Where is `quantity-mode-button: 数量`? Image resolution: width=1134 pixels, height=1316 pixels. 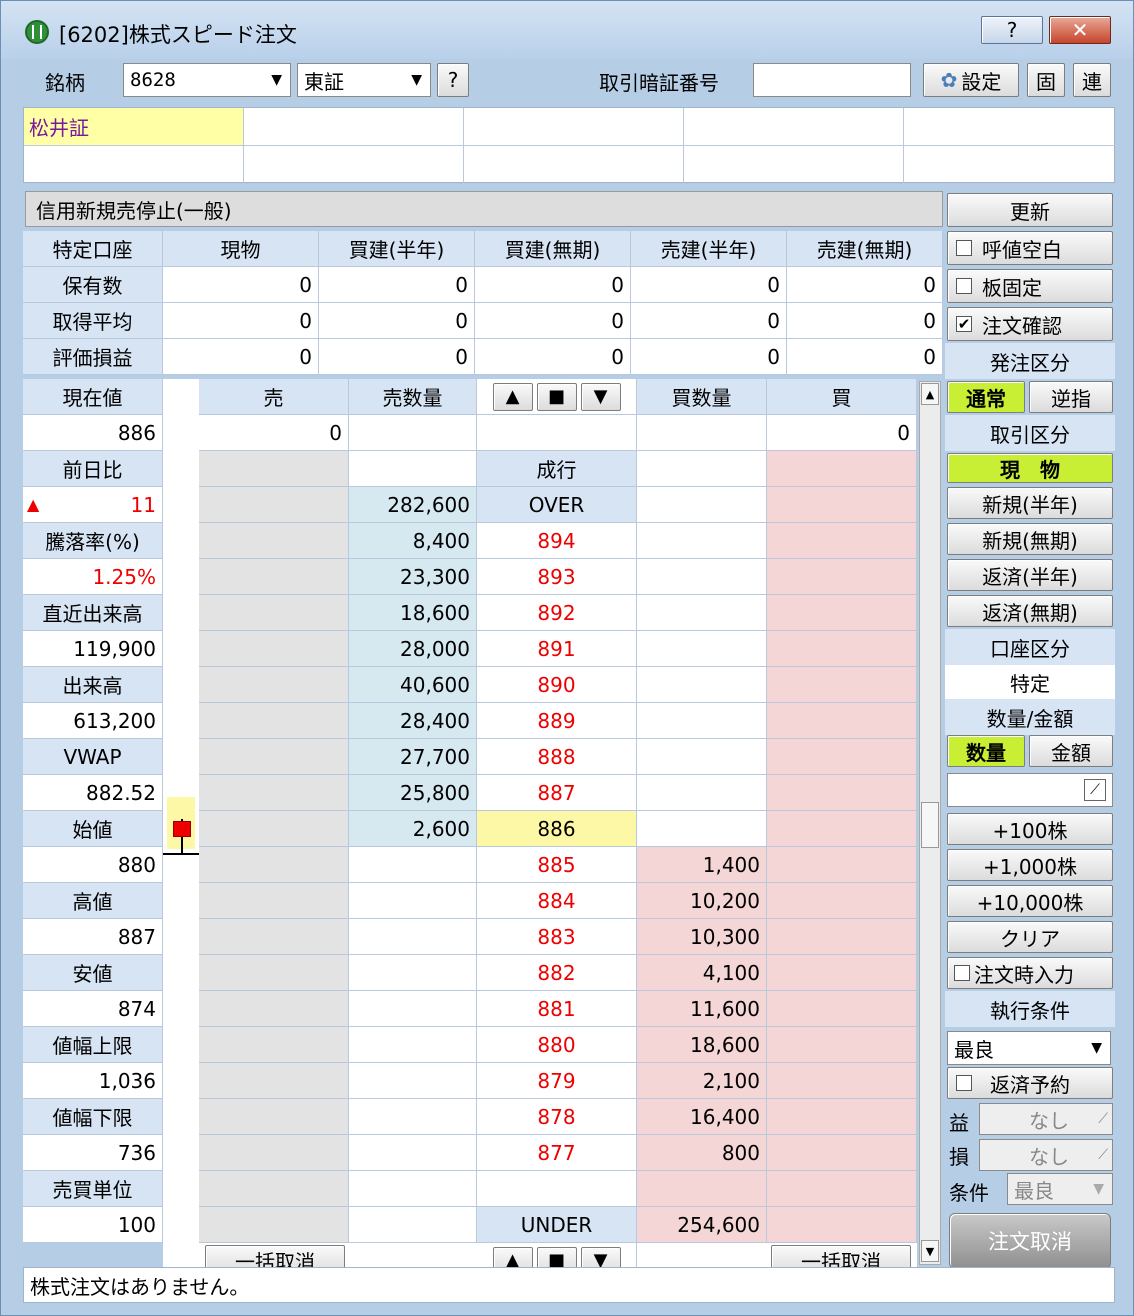
quantity-mode-button: 数量 is located at coordinates (986, 751).